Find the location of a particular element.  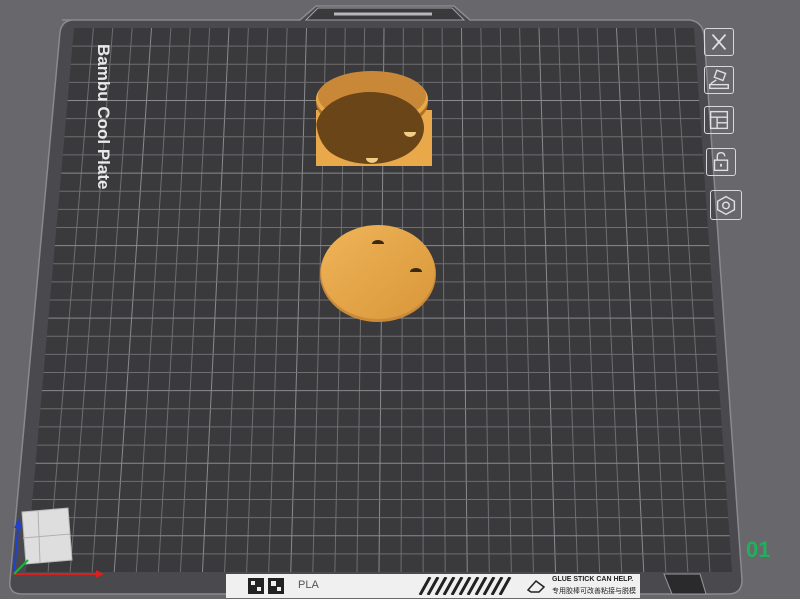

qr-code-icon is located at coordinates (266, 586).